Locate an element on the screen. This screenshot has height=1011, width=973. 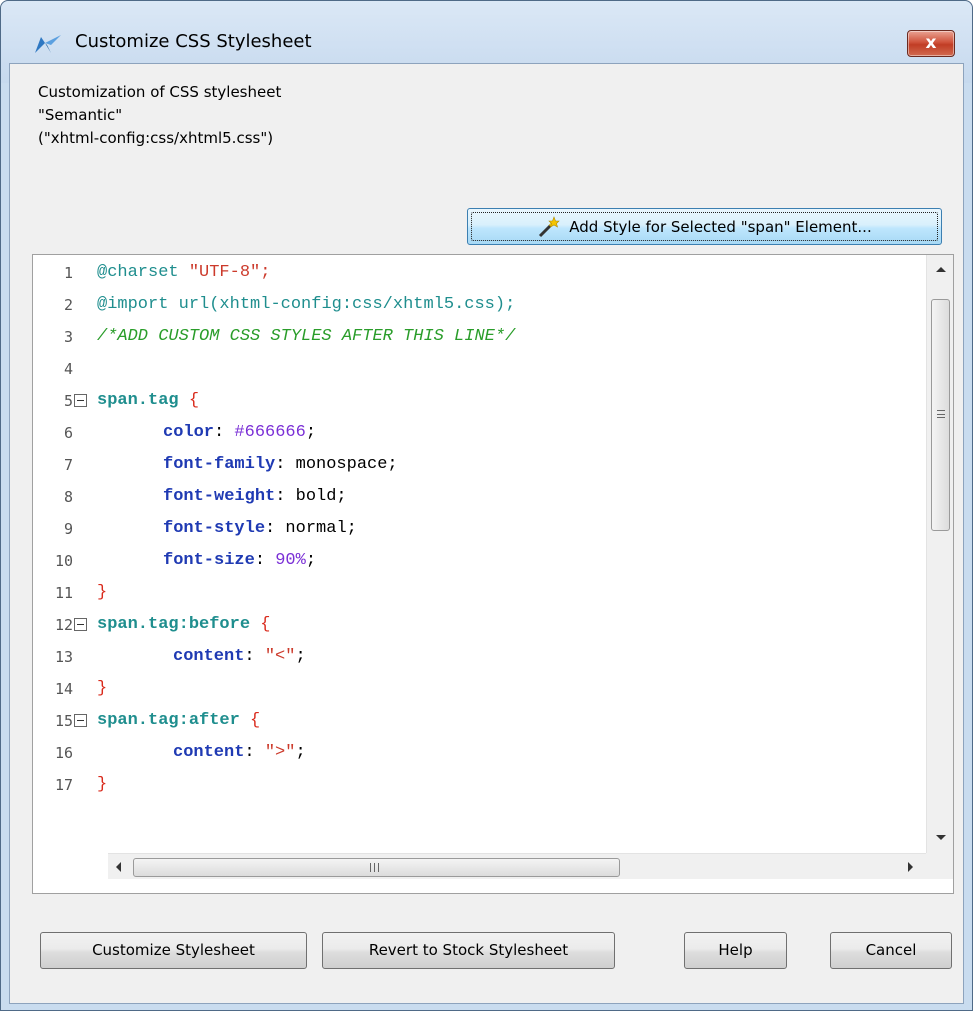
close-button: x is located at coordinates (931, 43).